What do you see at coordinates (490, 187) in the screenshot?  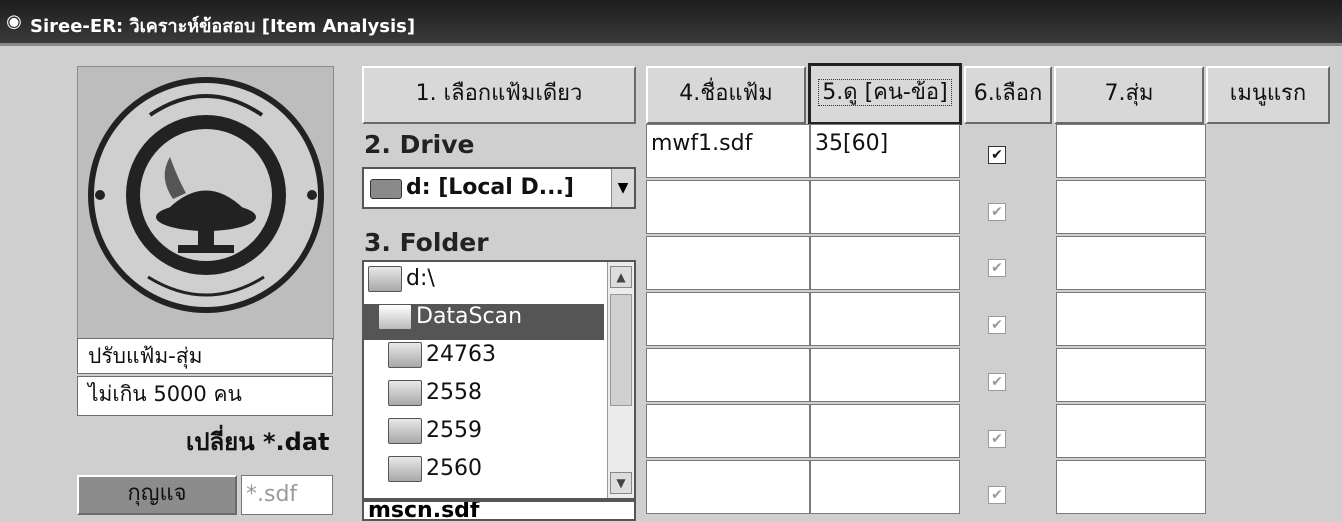 I see `drive-value: d: [Local D...]` at bounding box center [490, 187].